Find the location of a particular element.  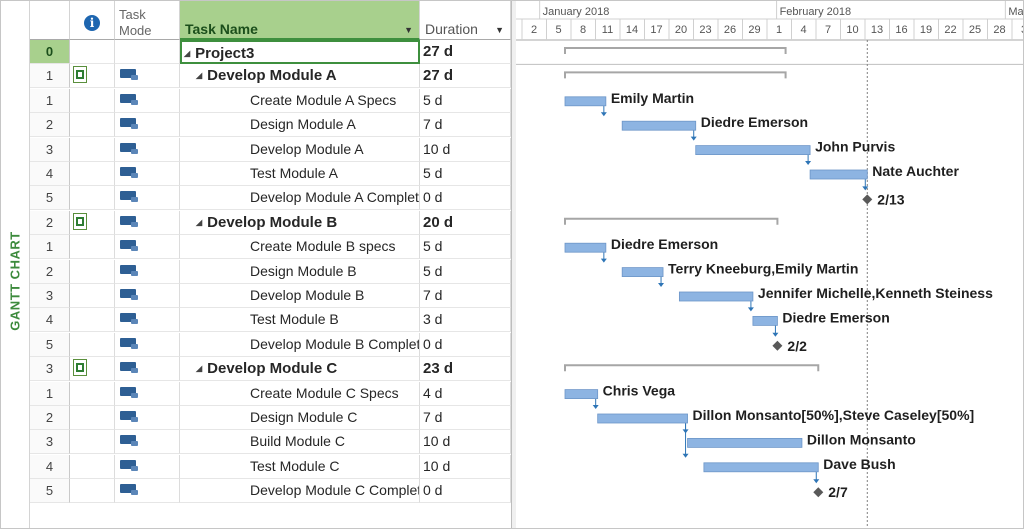

table-row: 4 Test Module C 10 d is located at coordinates (270, 466).